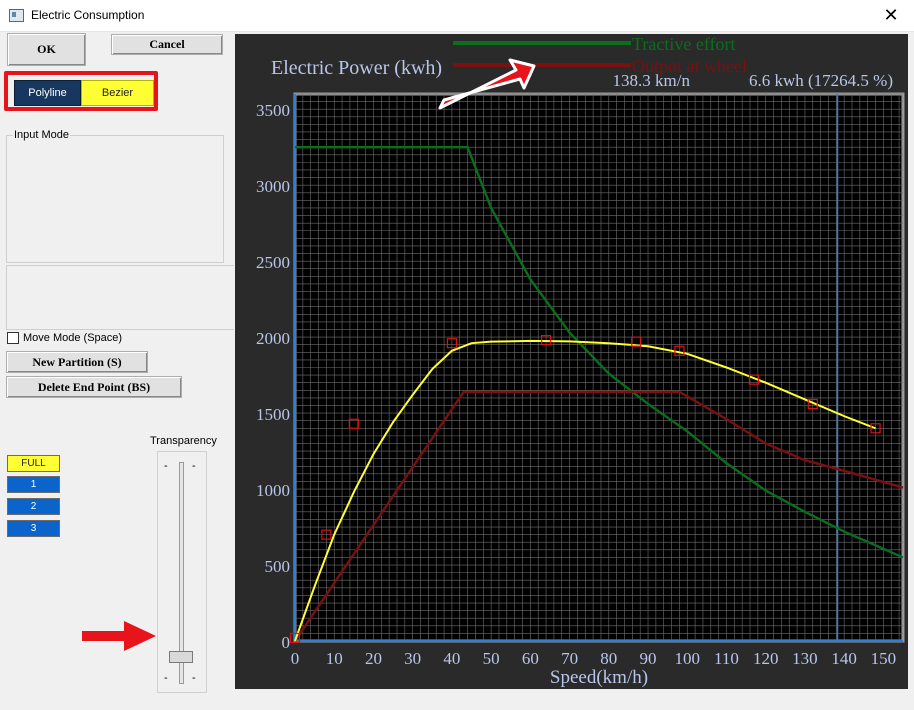 The height and width of the screenshot is (710, 914). What do you see at coordinates (166, 678) in the screenshot?
I see `slider-tick-bottom-left: -` at bounding box center [166, 678].